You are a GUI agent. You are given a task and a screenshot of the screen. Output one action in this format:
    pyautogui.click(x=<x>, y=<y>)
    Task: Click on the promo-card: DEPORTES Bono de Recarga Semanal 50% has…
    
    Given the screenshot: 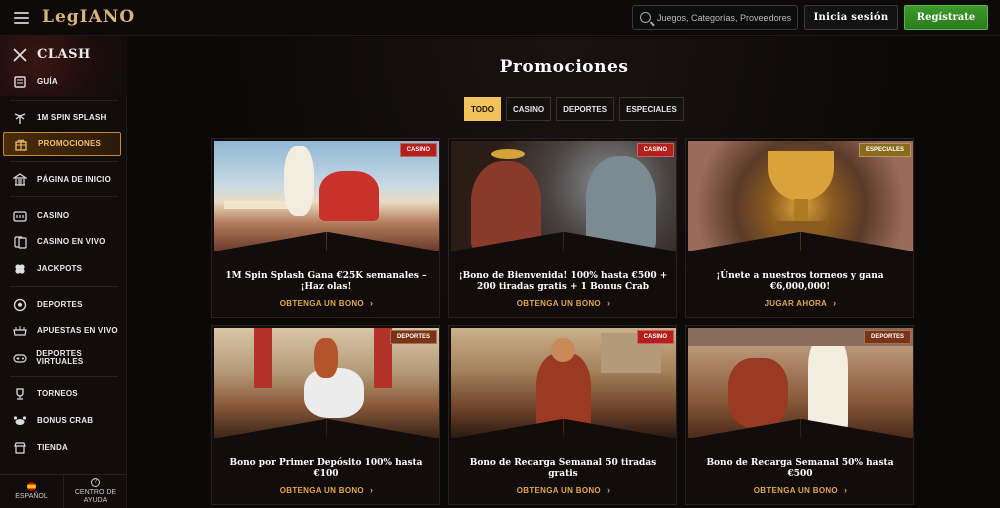 What is the action you would take?
    pyautogui.click(x=799, y=415)
    